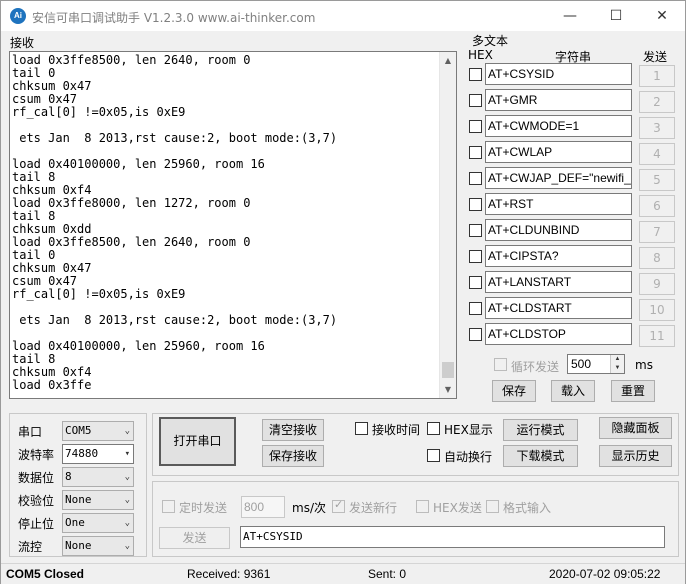 This screenshot has width=686, height=584. I want to click on parity-select: None ⌄, so click(98, 500).